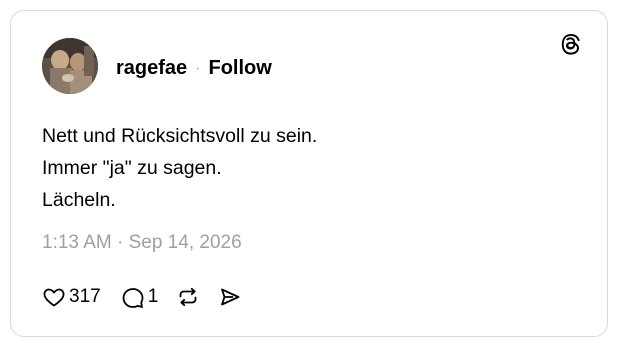 The height and width of the screenshot is (349, 620). I want to click on repost-icon, so click(188, 297).